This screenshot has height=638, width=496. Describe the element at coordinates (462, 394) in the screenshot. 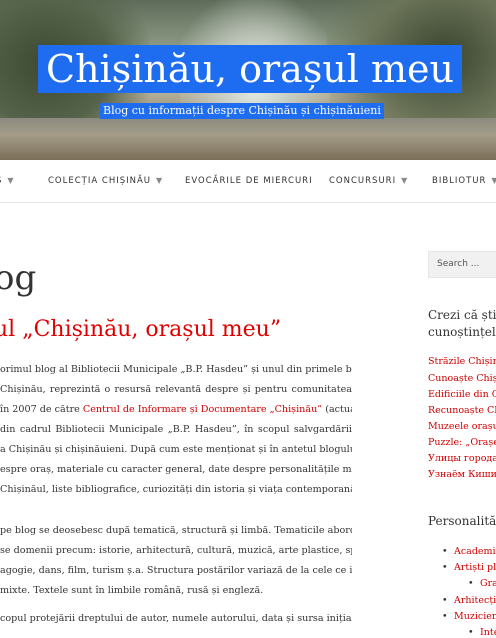

I see `quiz-link: Edificiile din Ch` at that location.